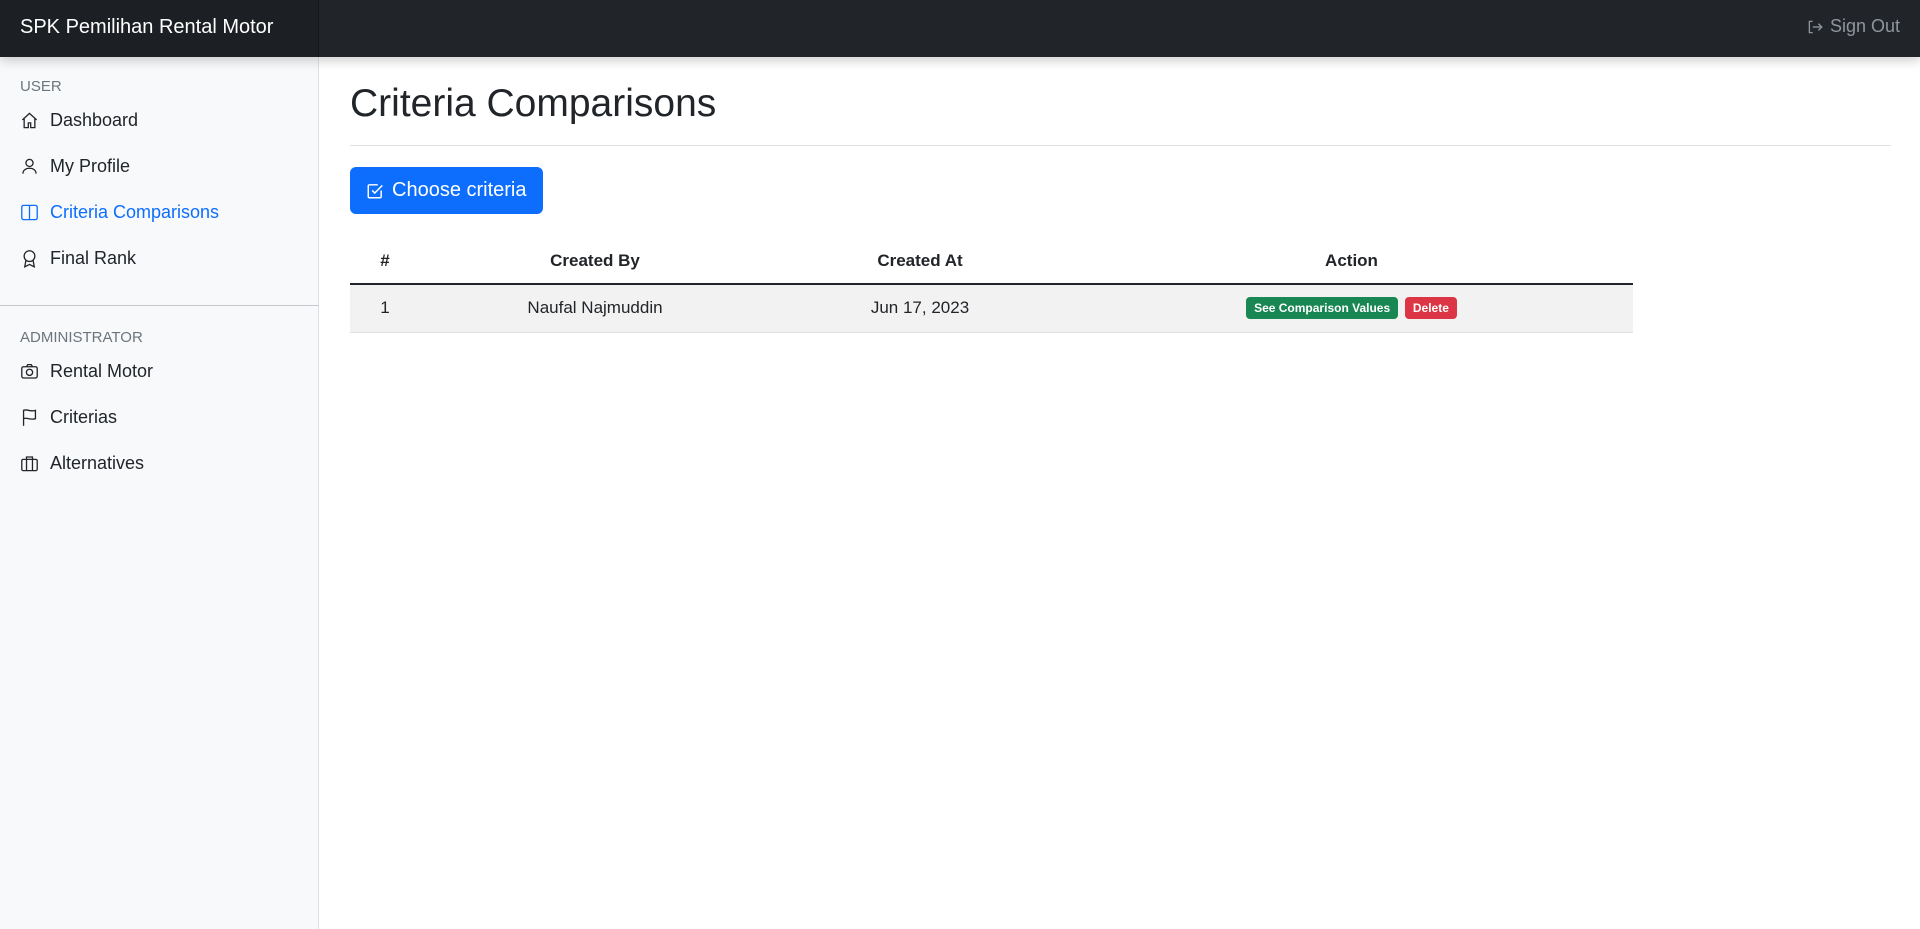 This screenshot has width=1920, height=929. I want to click on sign-out-label: Sign Out, so click(1864, 26).